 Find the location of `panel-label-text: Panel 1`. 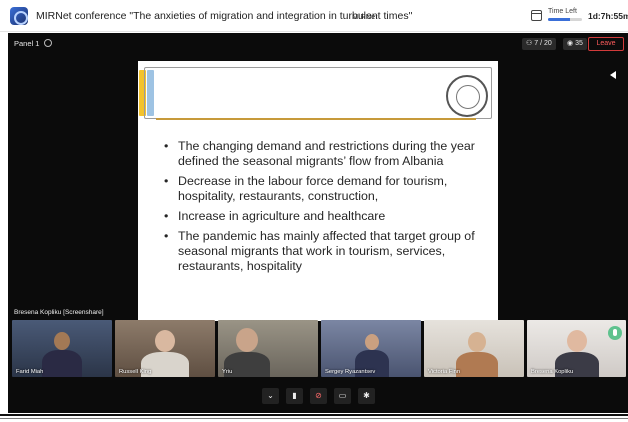

panel-label-text: Panel 1 is located at coordinates (27, 43).